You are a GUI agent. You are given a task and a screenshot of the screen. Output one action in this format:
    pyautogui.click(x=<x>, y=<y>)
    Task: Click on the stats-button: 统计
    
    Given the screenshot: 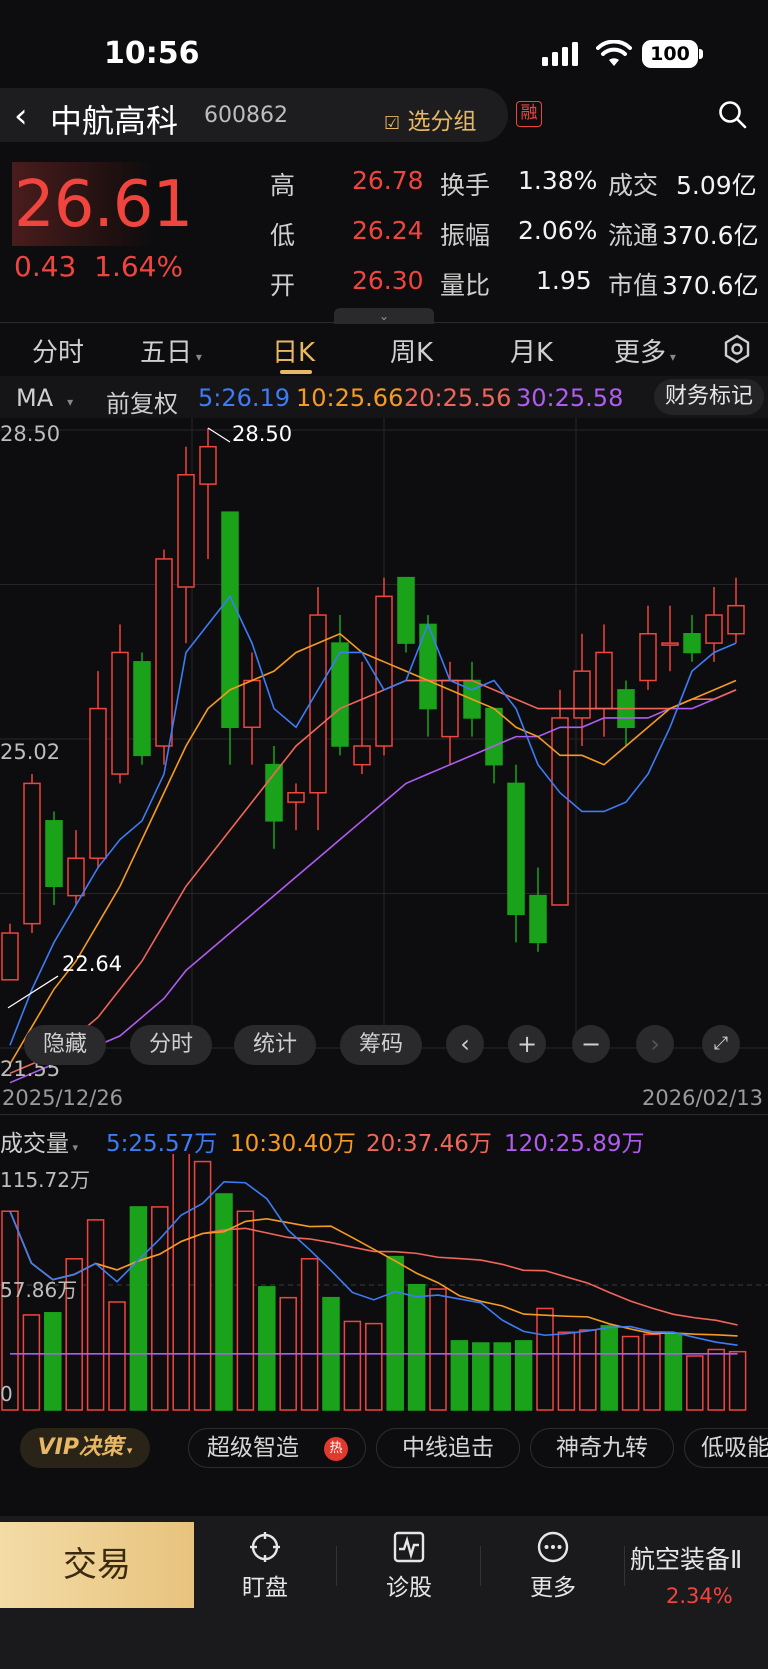 What is the action you would take?
    pyautogui.click(x=275, y=1045)
    